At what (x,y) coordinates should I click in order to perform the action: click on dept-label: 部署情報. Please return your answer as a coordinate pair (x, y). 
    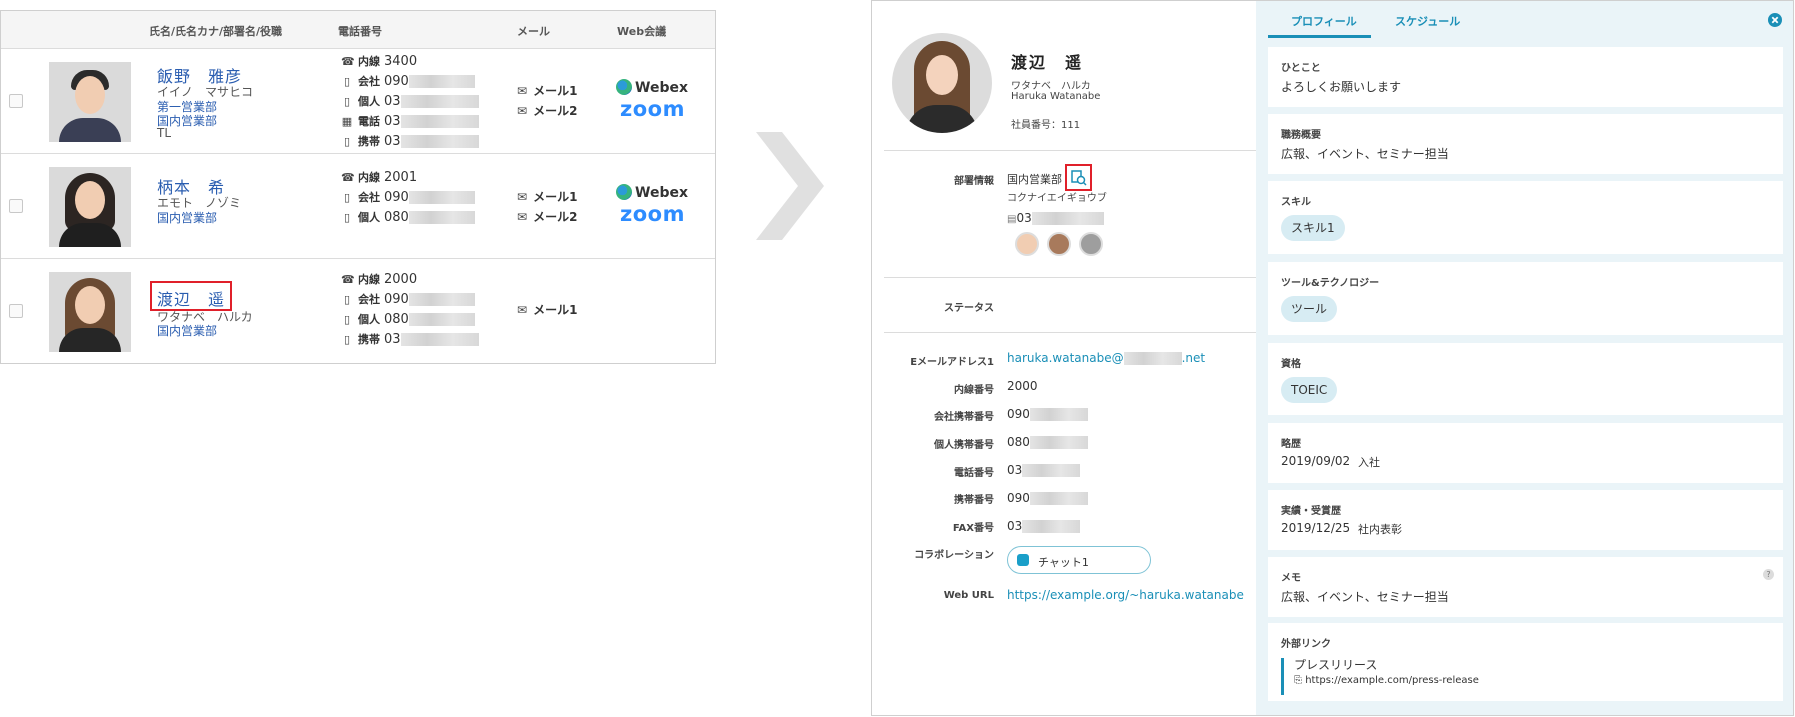
    Looking at the image, I should click on (974, 181).